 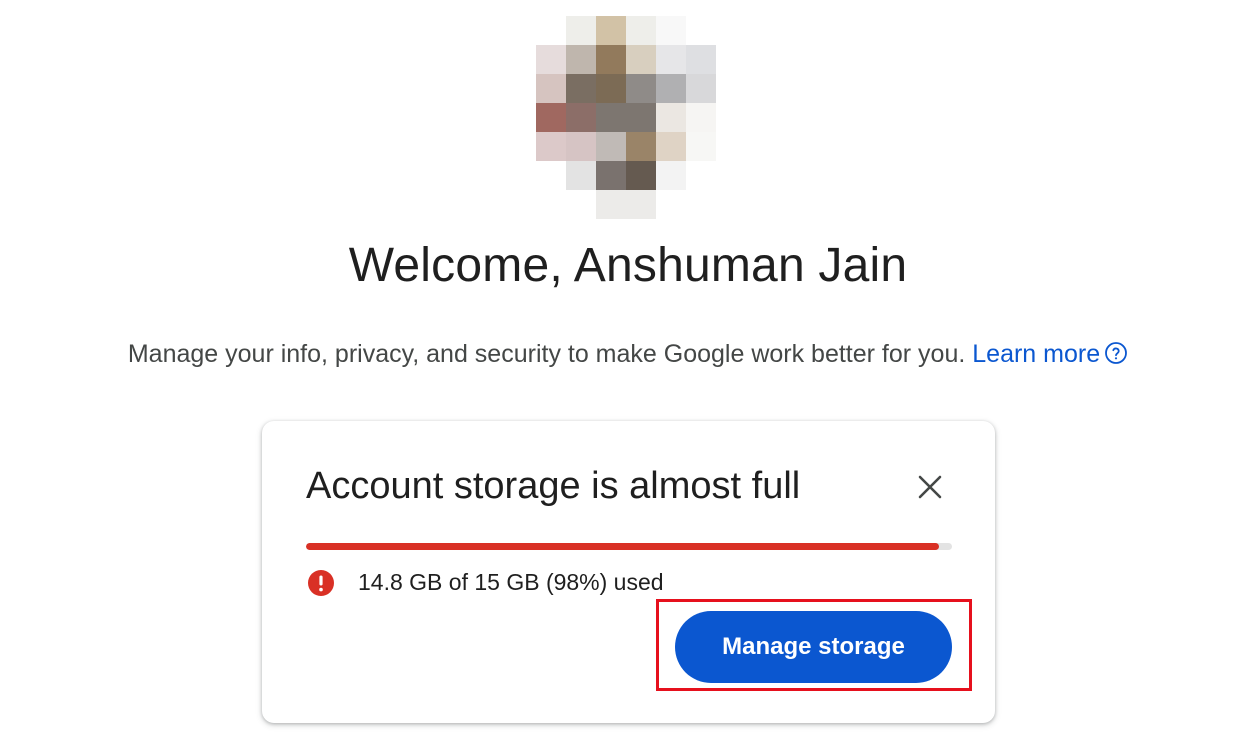 I want to click on learn-more-link: Learn more, so click(x=1050, y=354).